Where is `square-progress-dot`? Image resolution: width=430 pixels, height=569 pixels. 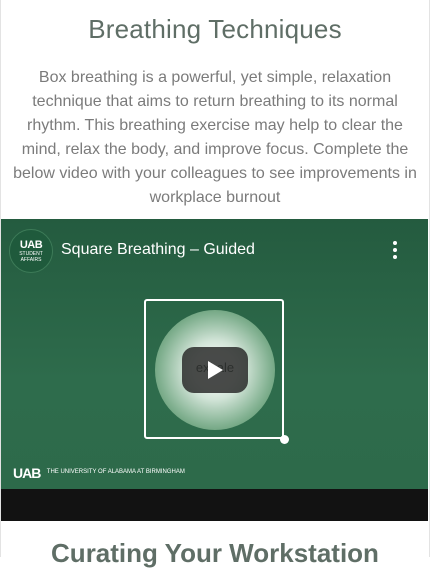 square-progress-dot is located at coordinates (284, 439).